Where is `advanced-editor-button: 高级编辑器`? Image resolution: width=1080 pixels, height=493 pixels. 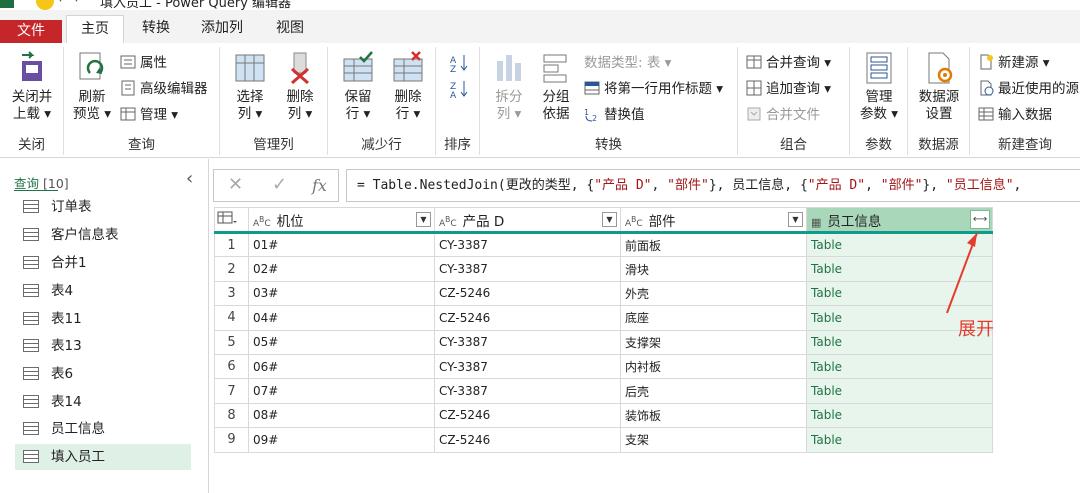
advanced-editor-button: 高级编辑器 is located at coordinates (164, 89).